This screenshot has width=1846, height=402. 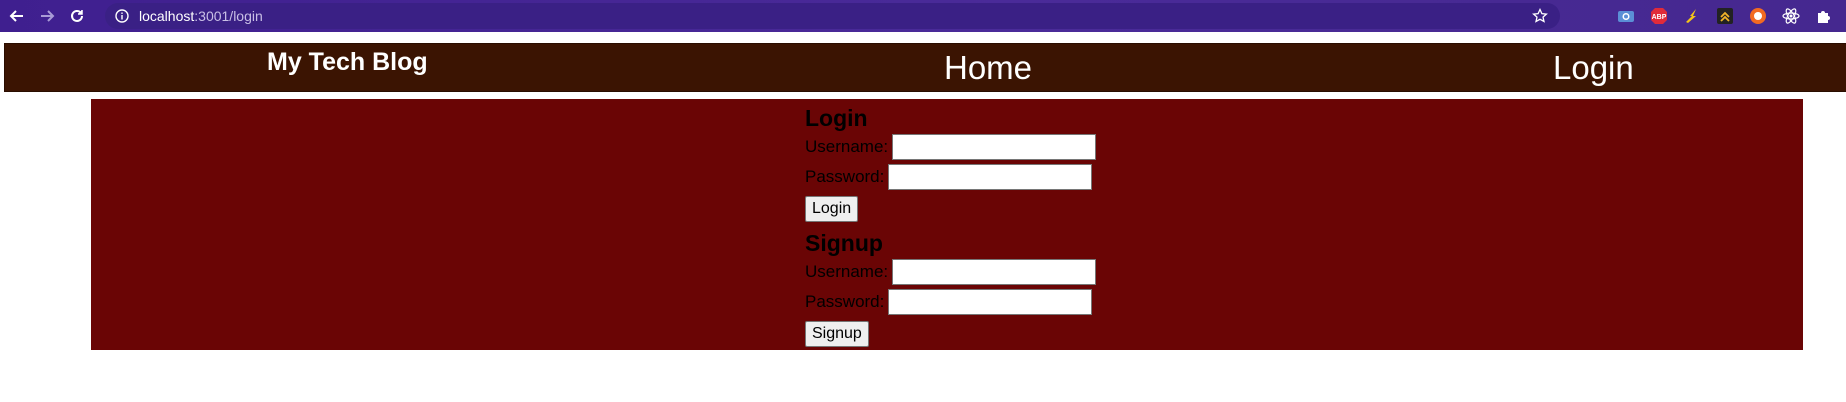 I want to click on back-button, so click(x=17, y=16).